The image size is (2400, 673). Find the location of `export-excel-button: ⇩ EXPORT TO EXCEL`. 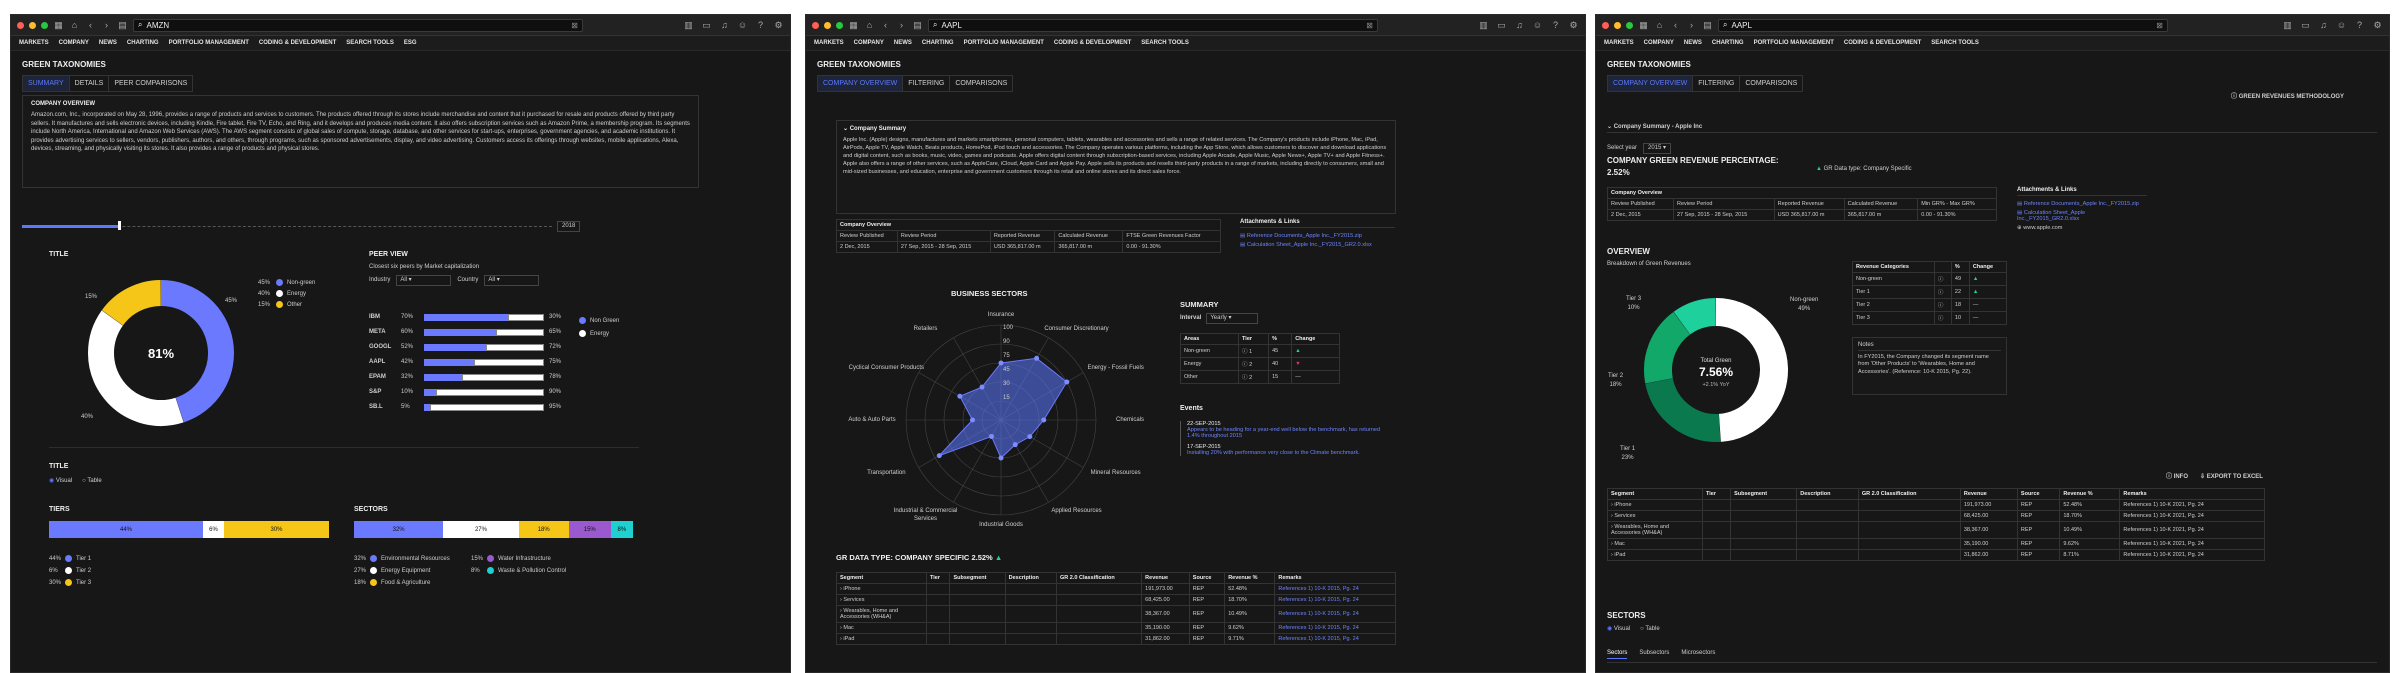

export-excel-button: ⇩ EXPORT TO EXCEL is located at coordinates (2231, 477).